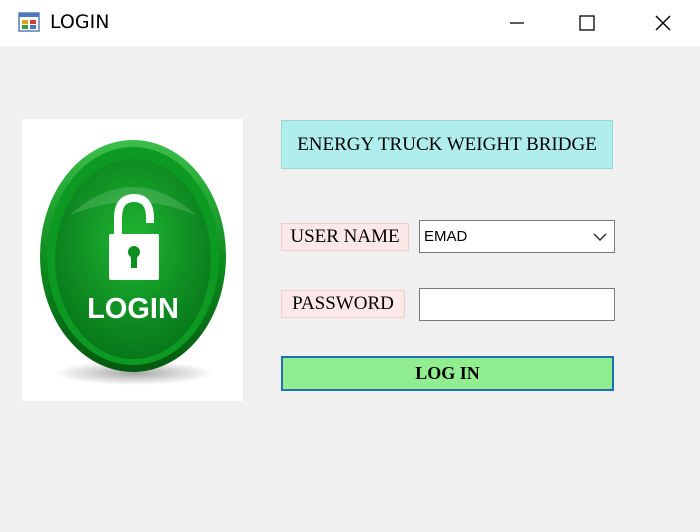  I want to click on password-label: PASSWORD, so click(343, 304).